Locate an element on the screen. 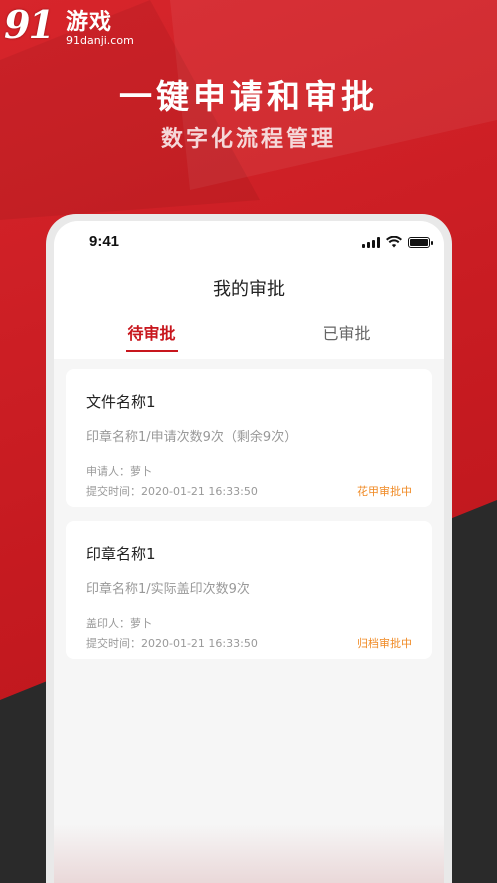 Image resolution: width=497 pixels, height=883 pixels. bottom-fade is located at coordinates (249, 853).